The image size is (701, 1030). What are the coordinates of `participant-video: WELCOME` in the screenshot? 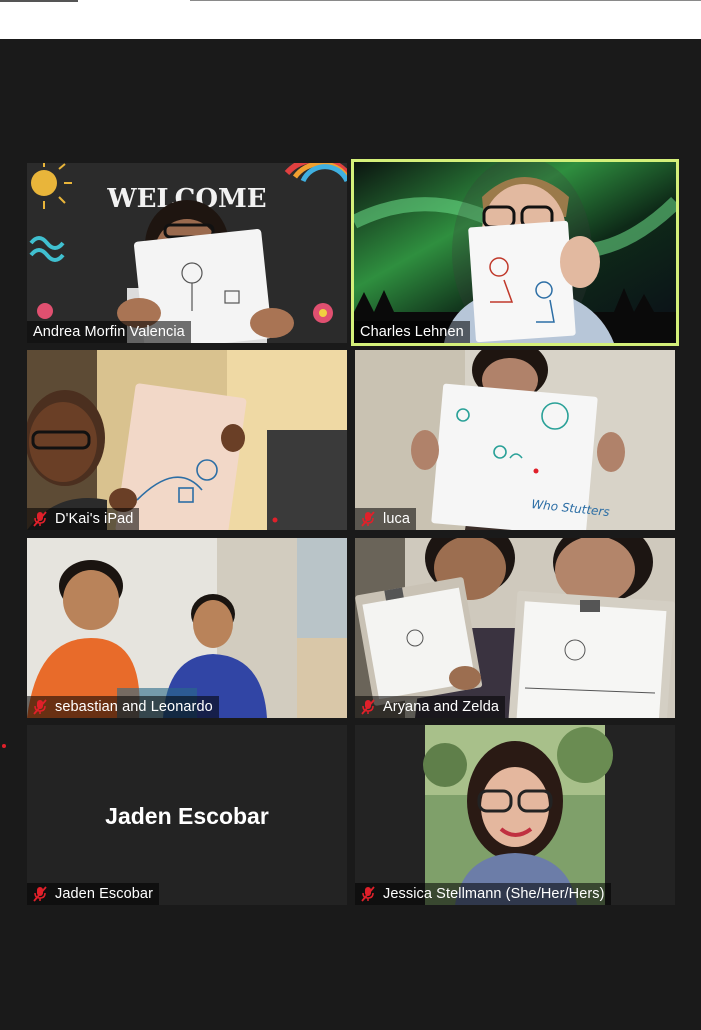 It's located at (187, 253).